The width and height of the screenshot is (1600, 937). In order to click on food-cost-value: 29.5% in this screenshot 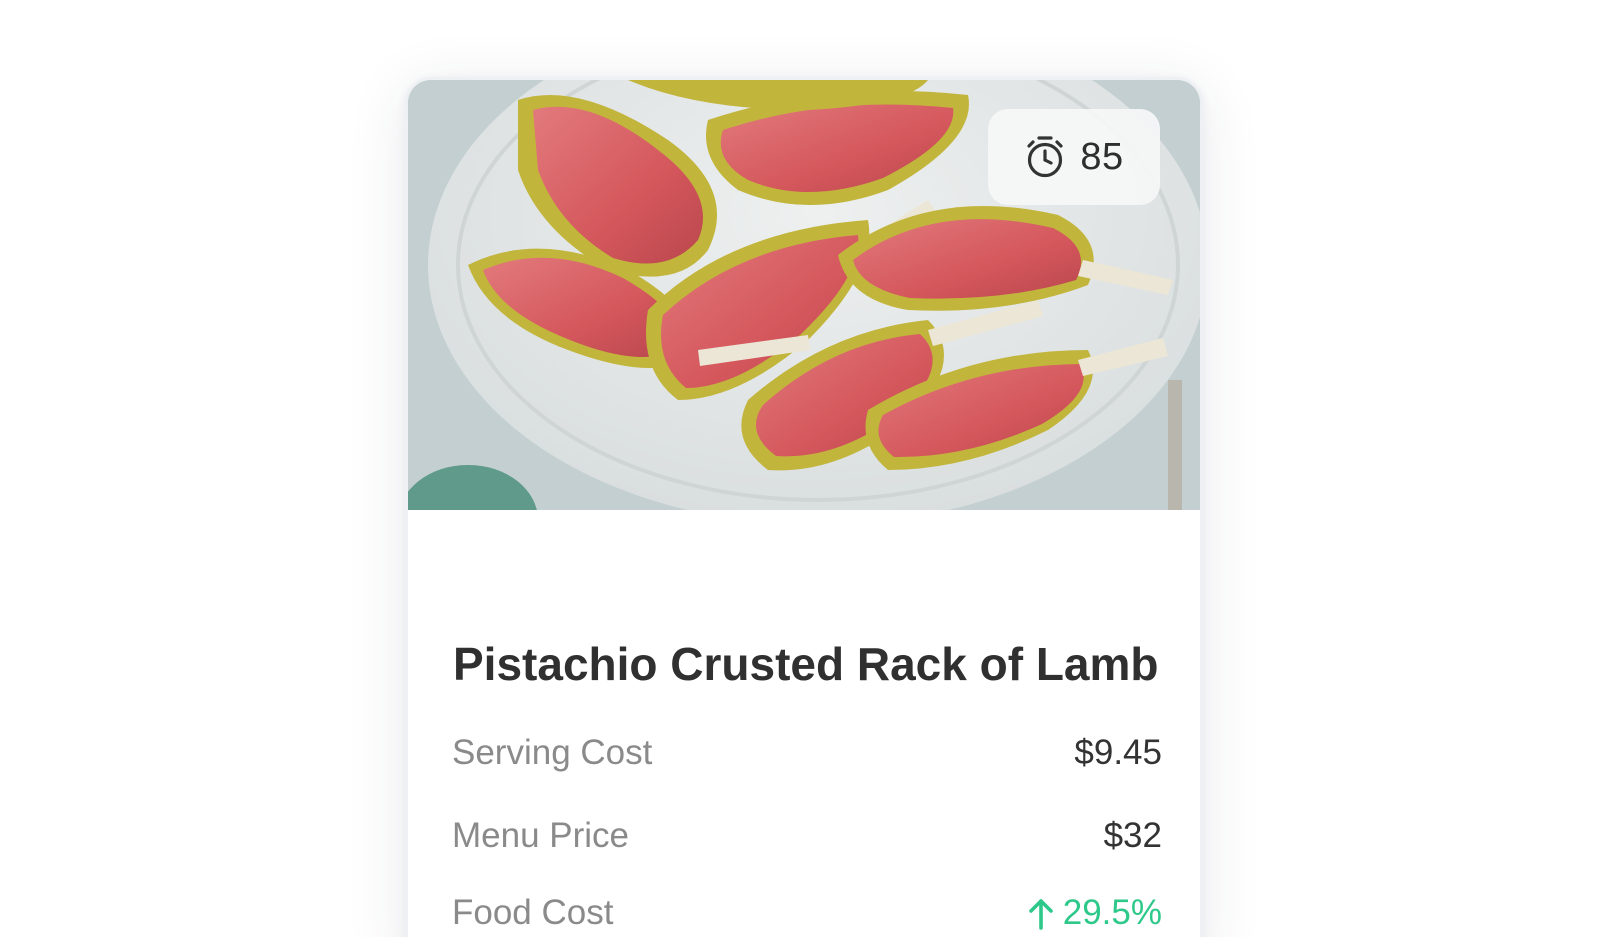, I will do `click(1112, 912)`.